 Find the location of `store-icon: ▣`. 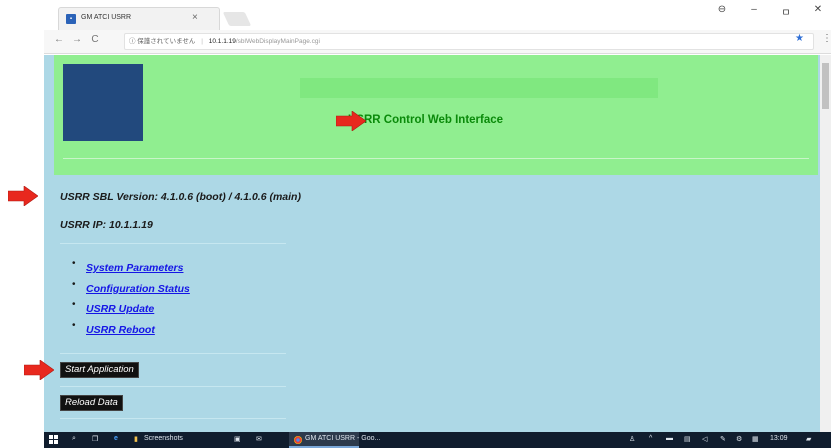

store-icon: ▣ is located at coordinates (237, 439).